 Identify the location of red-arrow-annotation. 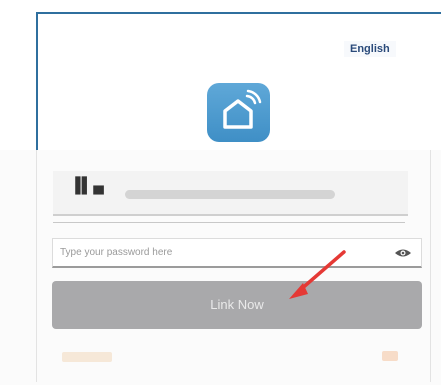
(317, 274).